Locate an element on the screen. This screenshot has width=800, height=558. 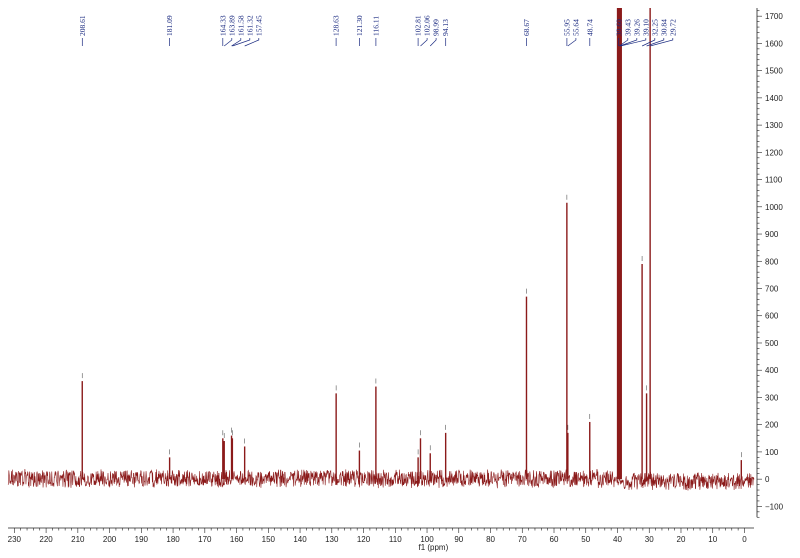
y-tick-label: 1700 is located at coordinates (774, 16).